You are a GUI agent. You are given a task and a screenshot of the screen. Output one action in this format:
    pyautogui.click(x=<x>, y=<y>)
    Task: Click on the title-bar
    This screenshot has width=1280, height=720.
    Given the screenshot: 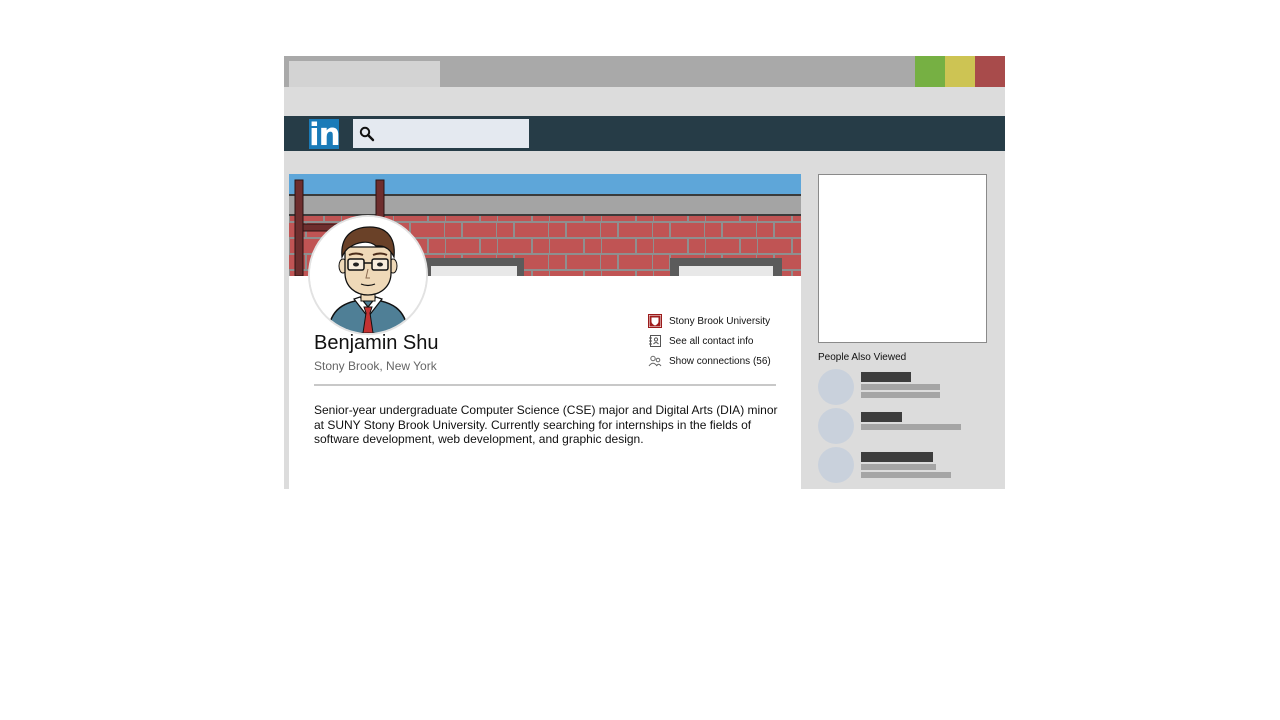 What is the action you would take?
    pyautogui.click(x=644, y=71)
    